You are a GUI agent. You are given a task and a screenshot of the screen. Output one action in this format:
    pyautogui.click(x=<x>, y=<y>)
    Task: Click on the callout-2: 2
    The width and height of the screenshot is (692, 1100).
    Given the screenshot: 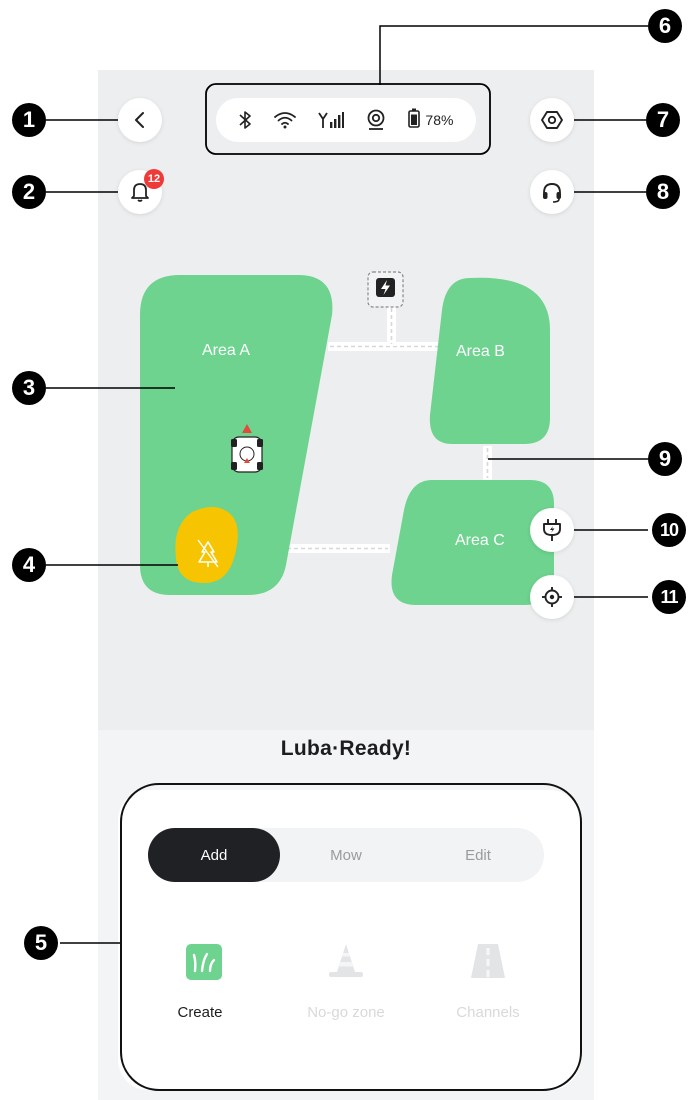 What is the action you would take?
    pyautogui.click(x=29, y=192)
    